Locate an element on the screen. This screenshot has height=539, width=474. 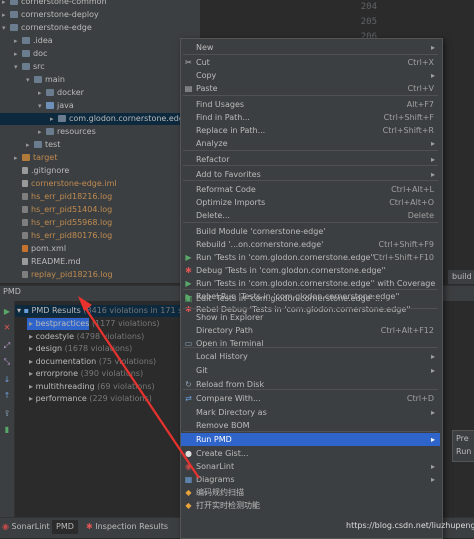
tree-item-label: cornerstone-edge.iml is located at coordinates (74, 183).